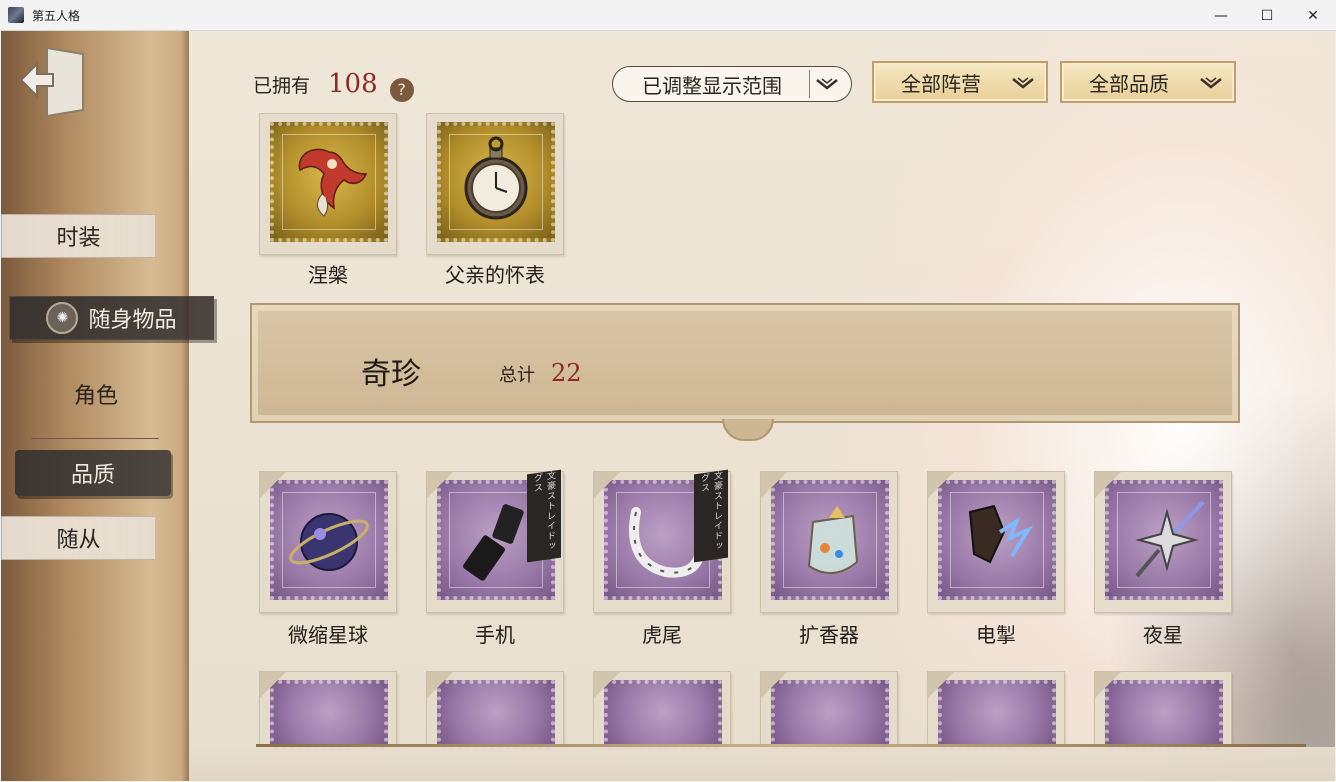 This screenshot has height=782, width=1336. I want to click on mini-planet-icon, so click(329, 539).